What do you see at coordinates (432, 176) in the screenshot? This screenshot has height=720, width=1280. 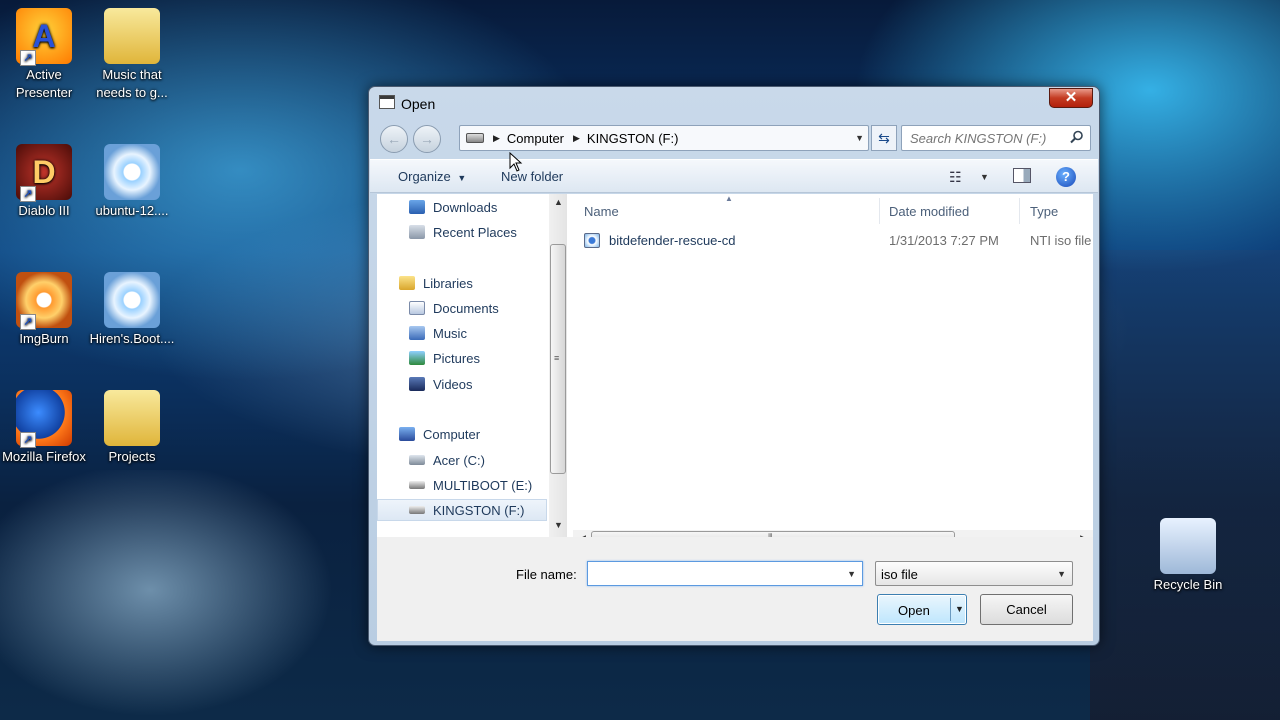 I see `organize-button: Organize ▼` at bounding box center [432, 176].